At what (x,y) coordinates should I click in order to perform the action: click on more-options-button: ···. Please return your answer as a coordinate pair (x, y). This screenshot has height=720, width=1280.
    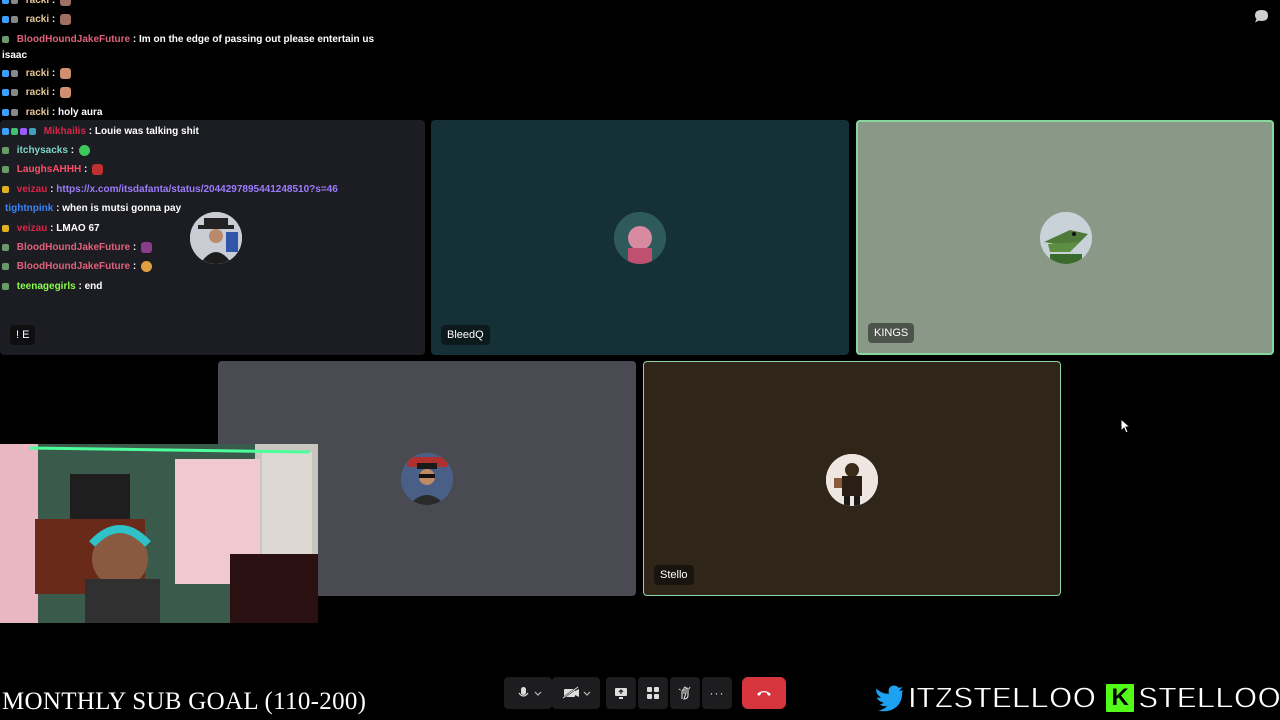
    Looking at the image, I should click on (717, 693).